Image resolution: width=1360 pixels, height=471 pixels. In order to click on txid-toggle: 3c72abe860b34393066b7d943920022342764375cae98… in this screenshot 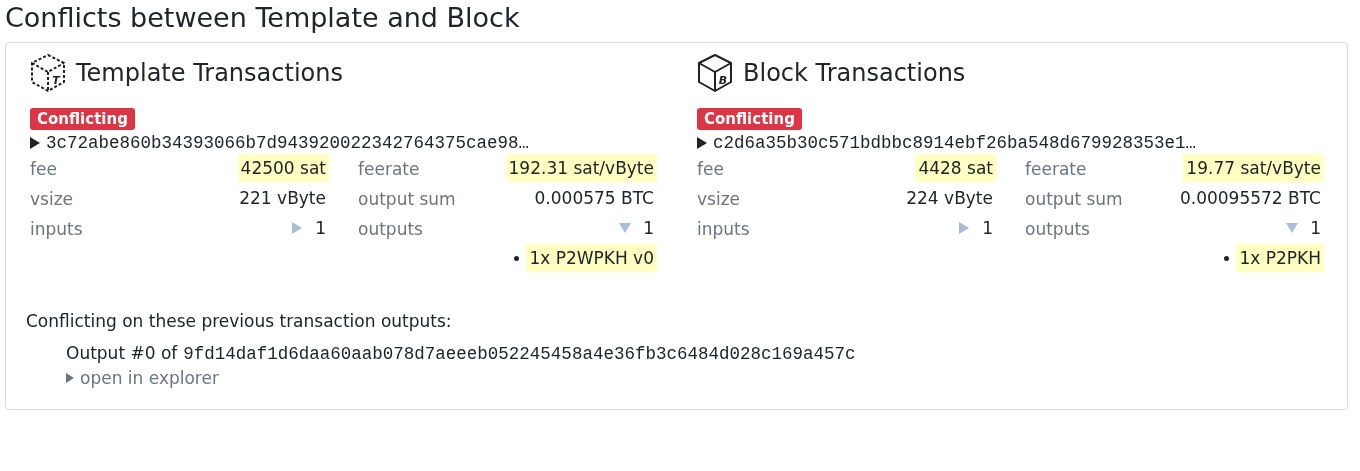, I will do `click(280, 143)`.